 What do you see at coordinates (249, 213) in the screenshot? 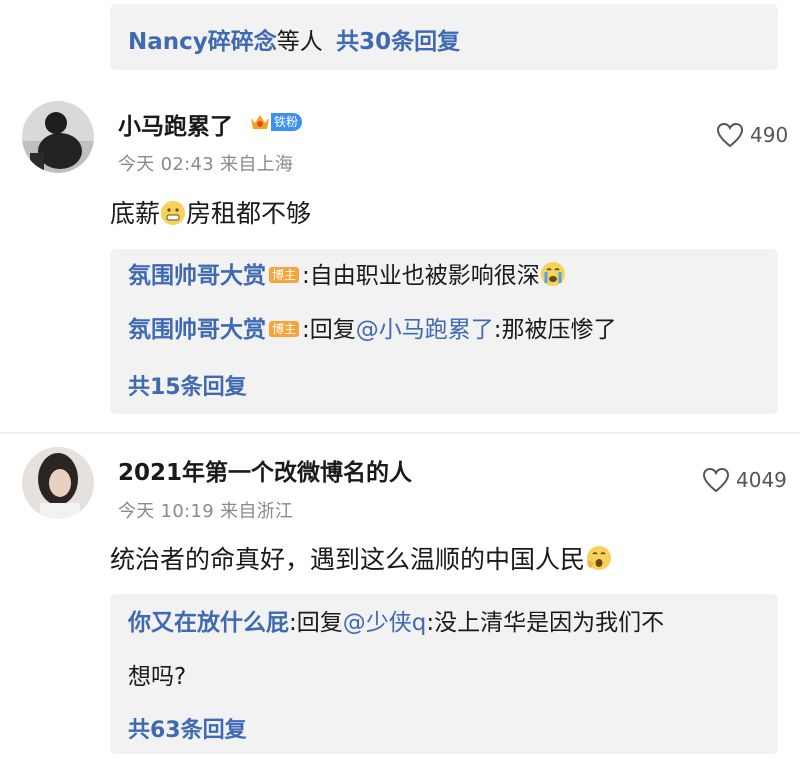
I see `comment-text-part: 房租都不够` at bounding box center [249, 213].